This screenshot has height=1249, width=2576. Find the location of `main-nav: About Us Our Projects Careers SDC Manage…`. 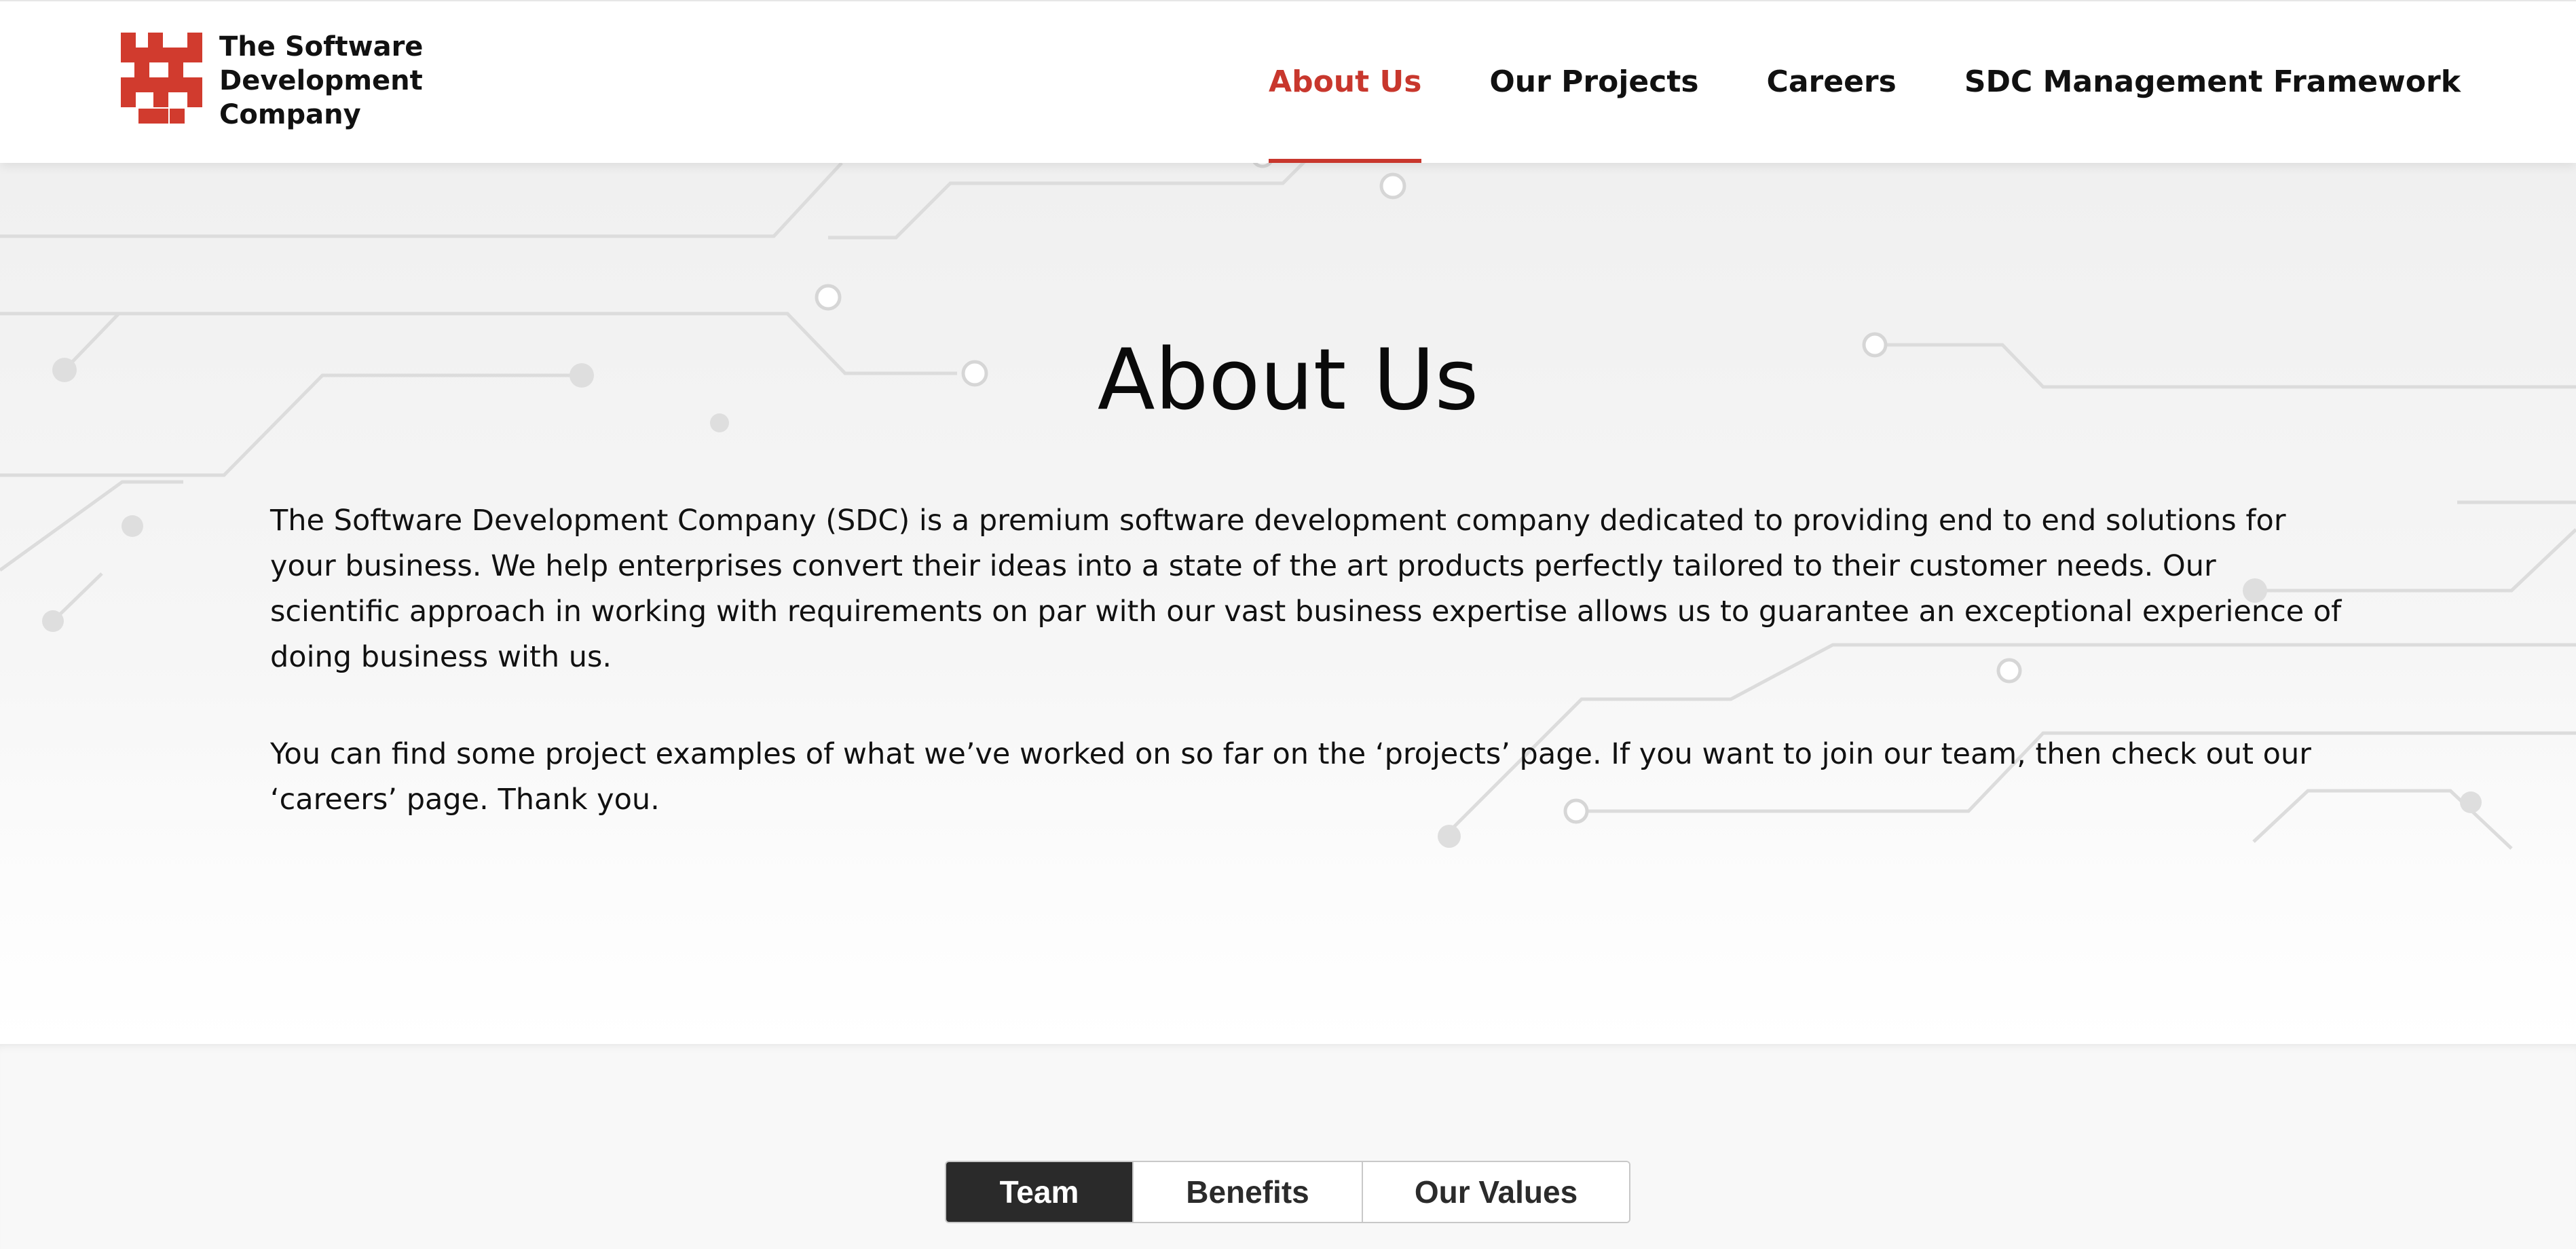

main-nav: About Us Our Projects Careers SDC Manage… is located at coordinates (1865, 82).